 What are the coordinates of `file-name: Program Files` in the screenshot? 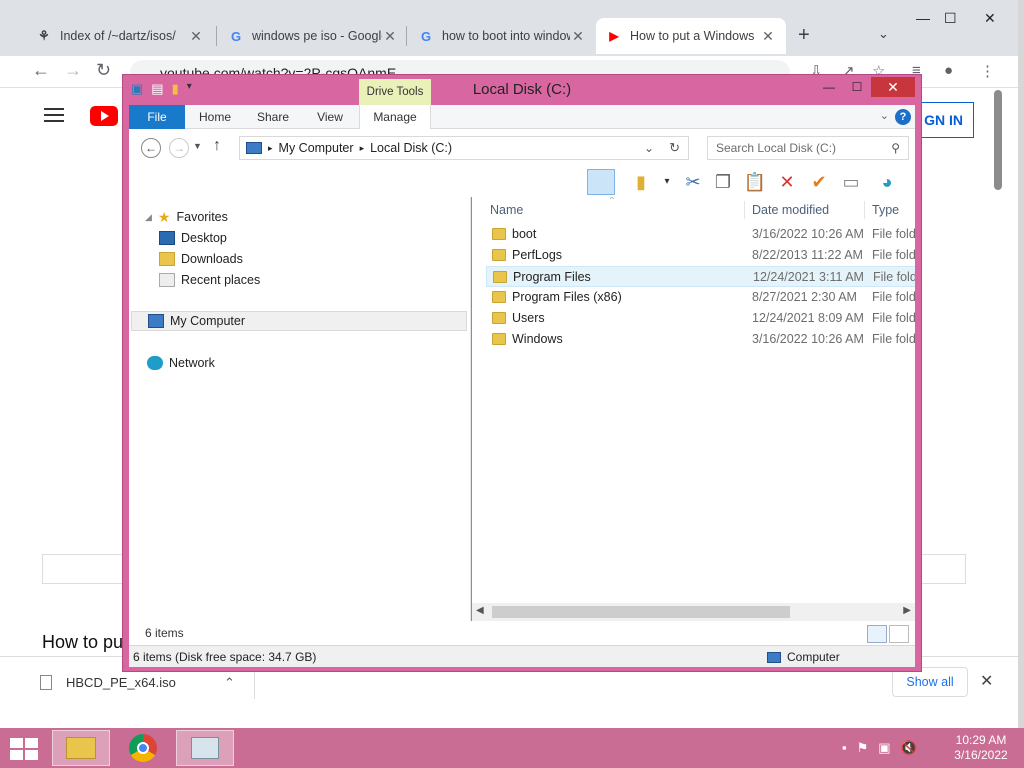 It's located at (552, 277).